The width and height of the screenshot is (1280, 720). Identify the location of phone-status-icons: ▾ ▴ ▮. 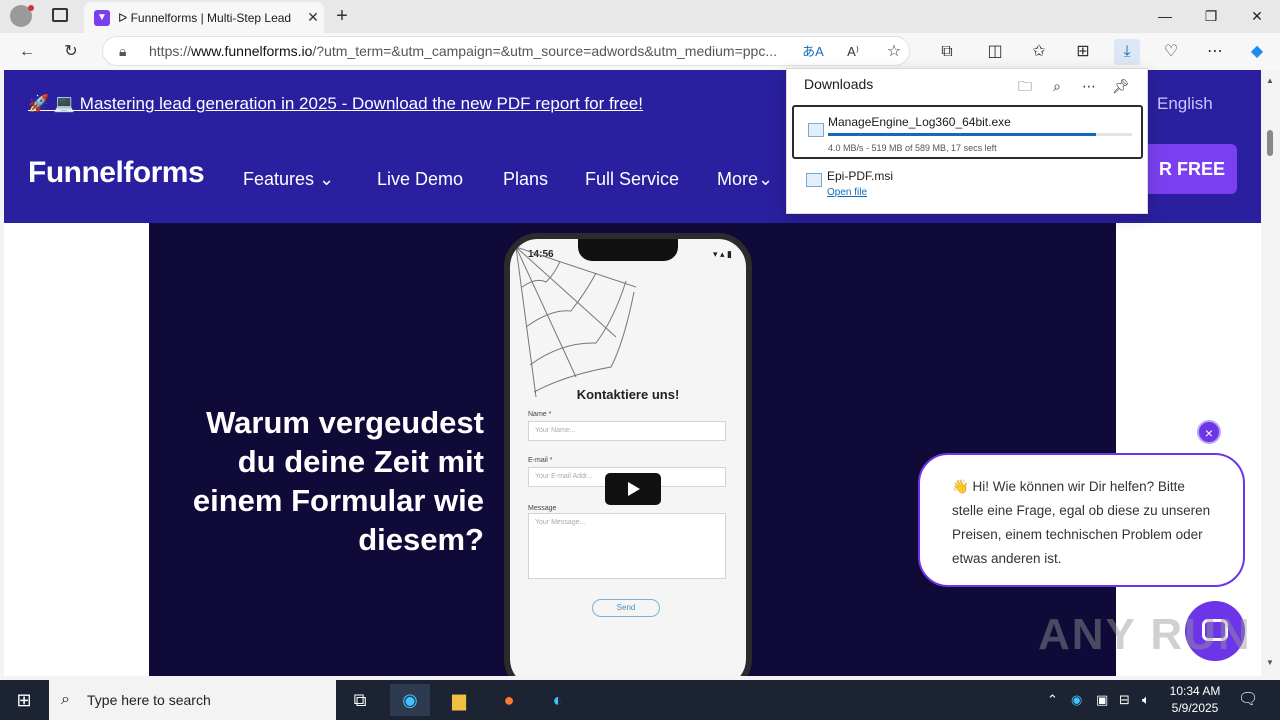
(722, 254).